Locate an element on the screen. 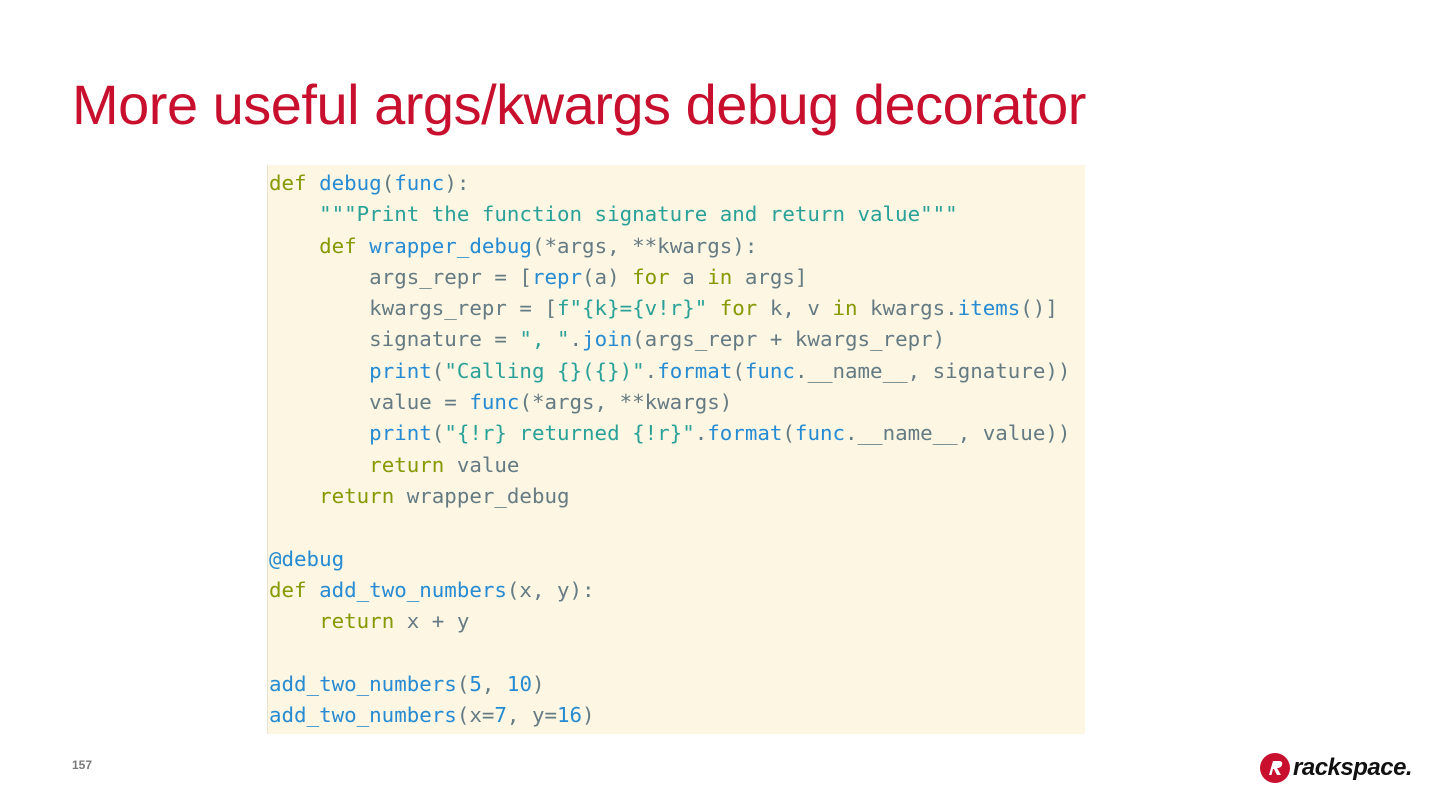 The height and width of the screenshot is (810, 1440). logo-wordmark: rackspace. is located at coordinates (1353, 767).